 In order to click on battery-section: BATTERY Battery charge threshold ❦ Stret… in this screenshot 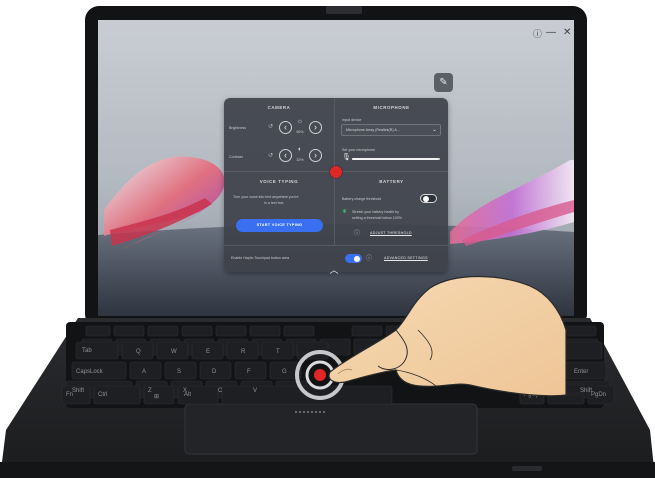, I will do `click(391, 208)`.